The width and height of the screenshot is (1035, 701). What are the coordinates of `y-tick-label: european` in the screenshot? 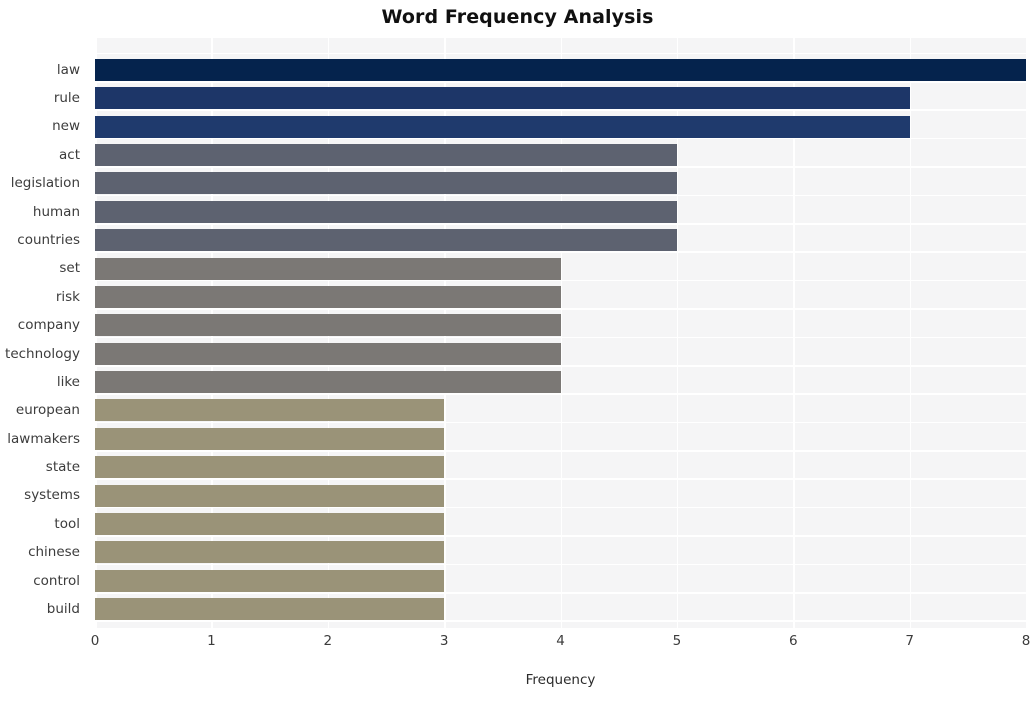 It's located at (47, 410).